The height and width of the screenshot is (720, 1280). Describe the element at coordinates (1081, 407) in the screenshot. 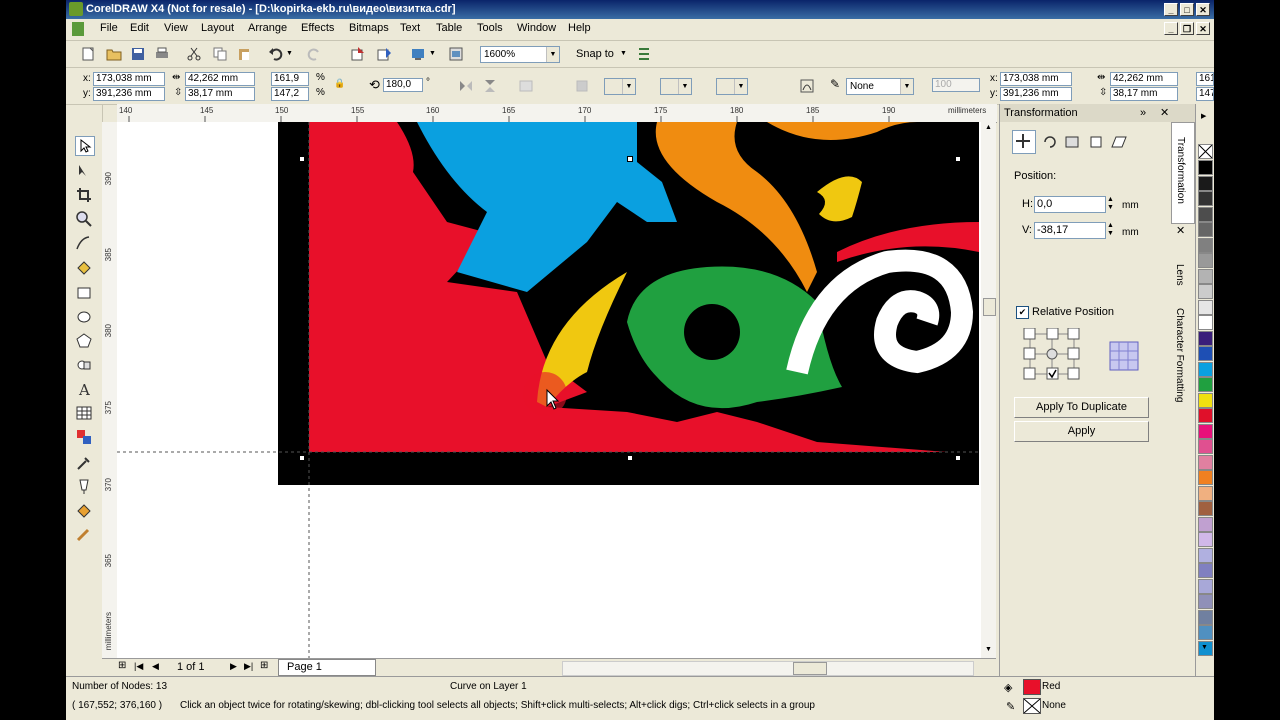

I see `apply-to-duplicate-button: Apply To Duplicate` at that location.